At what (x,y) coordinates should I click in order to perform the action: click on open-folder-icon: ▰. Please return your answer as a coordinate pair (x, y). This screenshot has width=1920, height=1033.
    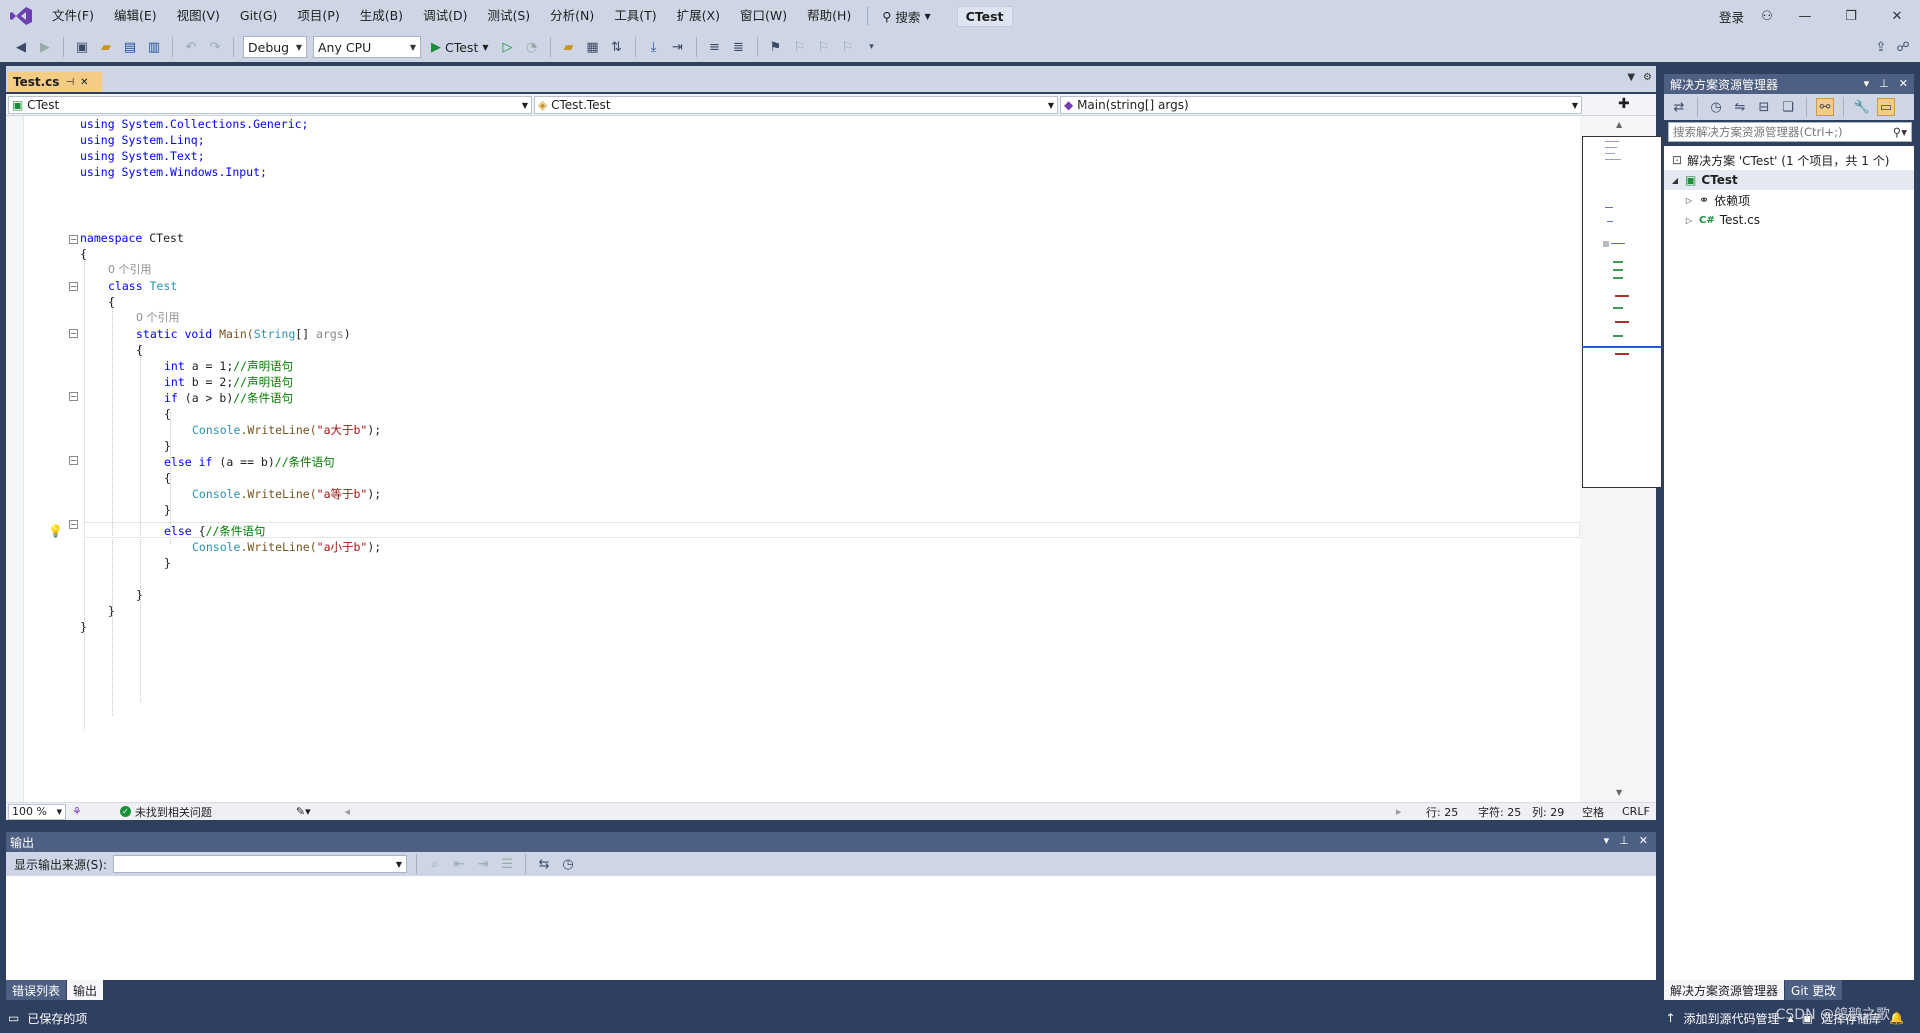
    Looking at the image, I should click on (106, 47).